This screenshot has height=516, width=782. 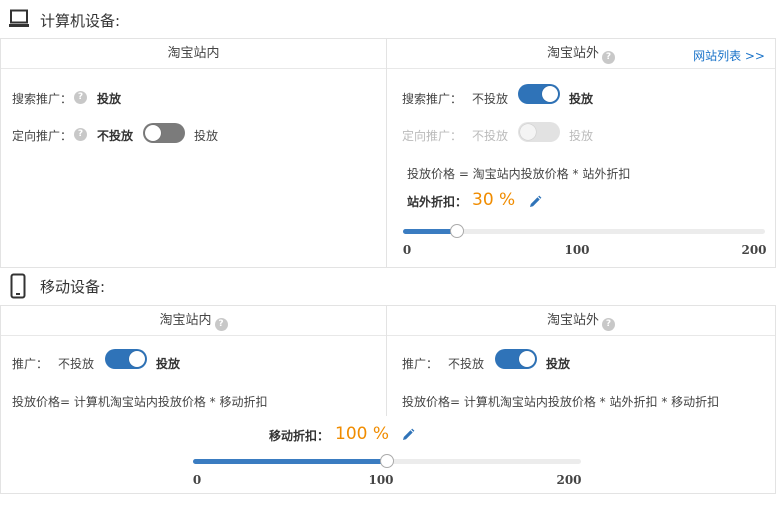 What do you see at coordinates (519, 174) in the screenshot?
I see `price-formula: 投放价格 = 淘宝站内投放价格 * 站外折扣` at bounding box center [519, 174].